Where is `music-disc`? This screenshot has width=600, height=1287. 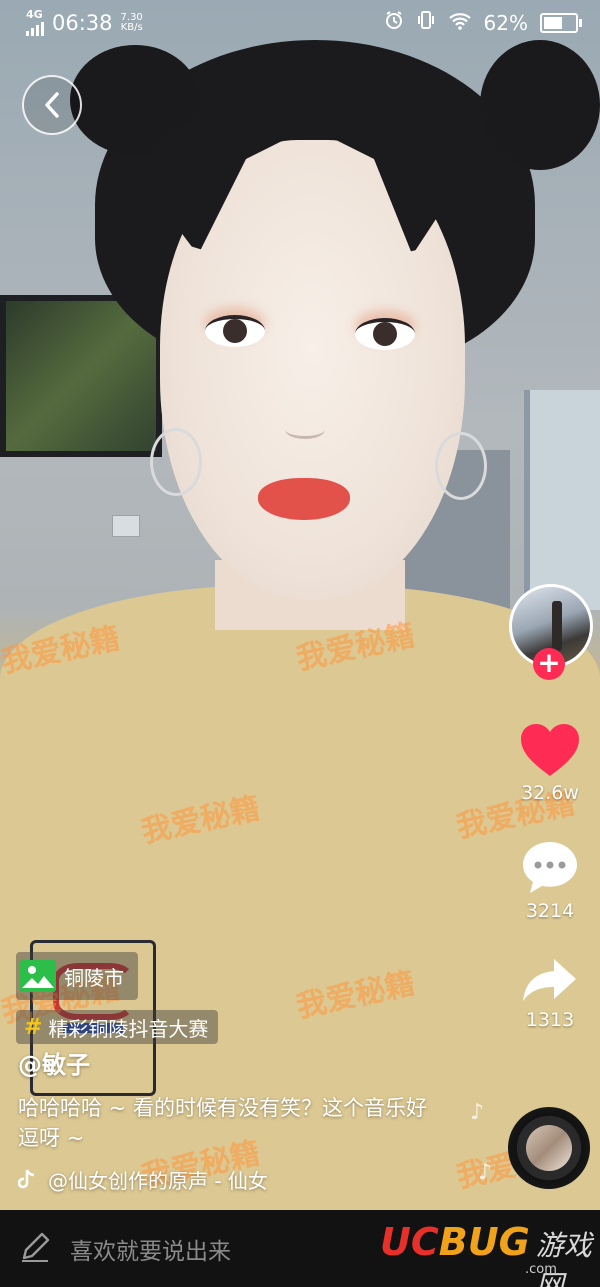
music-disc is located at coordinates (549, 1148).